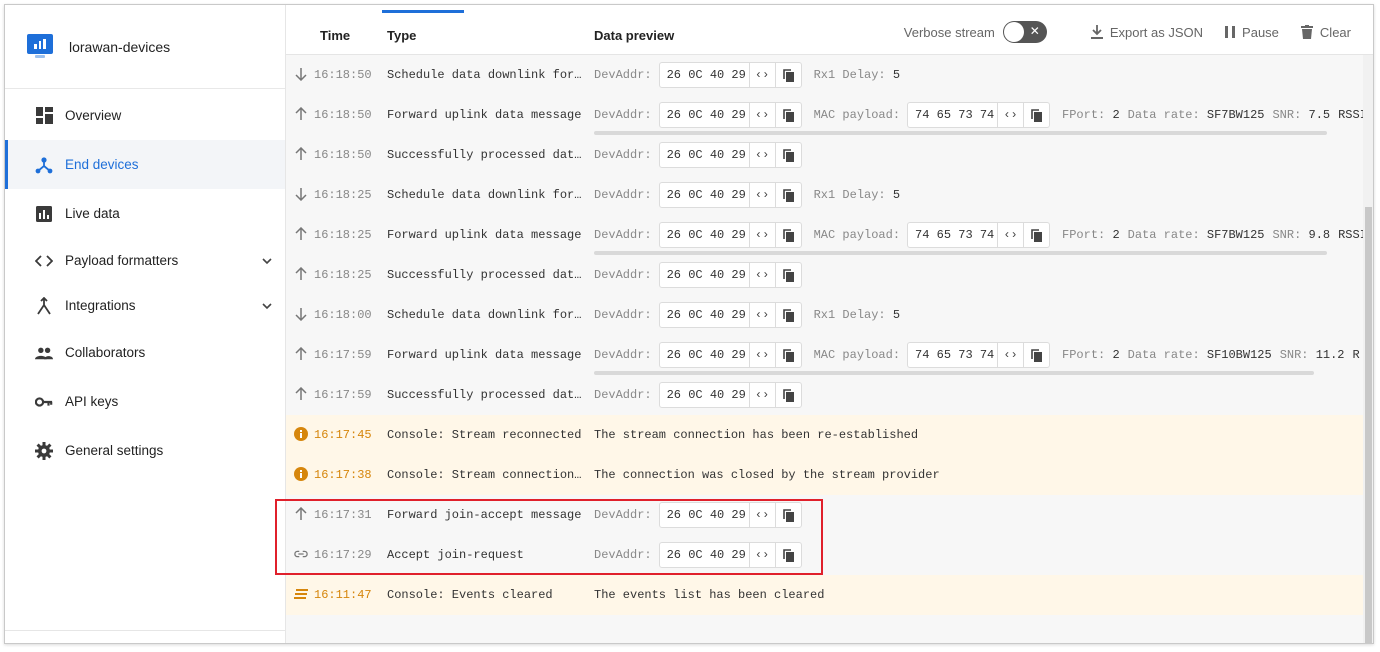 This screenshot has width=1380, height=652. Describe the element at coordinates (145, 450) in the screenshot. I see `sidebar-item-general-settings: General settings` at that location.